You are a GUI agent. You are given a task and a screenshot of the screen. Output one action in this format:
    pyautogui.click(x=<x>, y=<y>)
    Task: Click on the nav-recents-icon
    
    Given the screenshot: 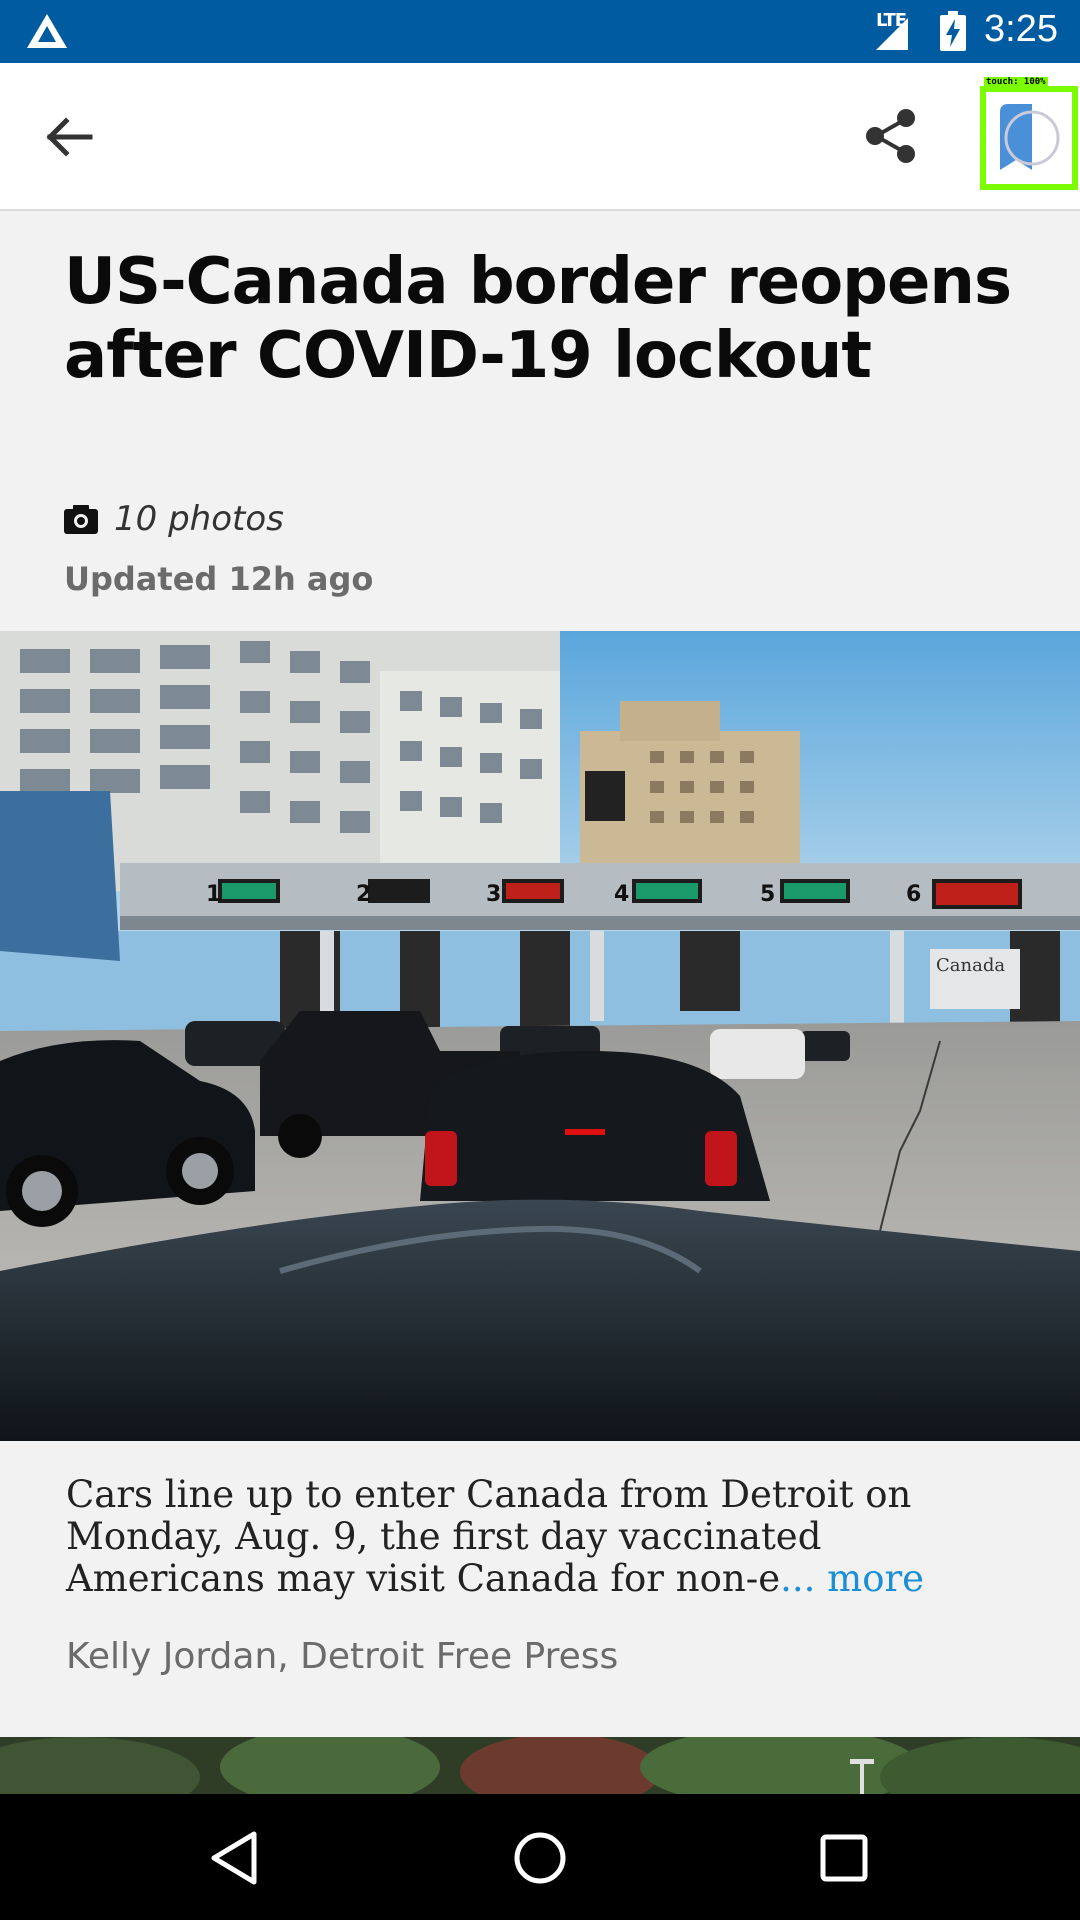 What is the action you would take?
    pyautogui.click(x=844, y=1858)
    